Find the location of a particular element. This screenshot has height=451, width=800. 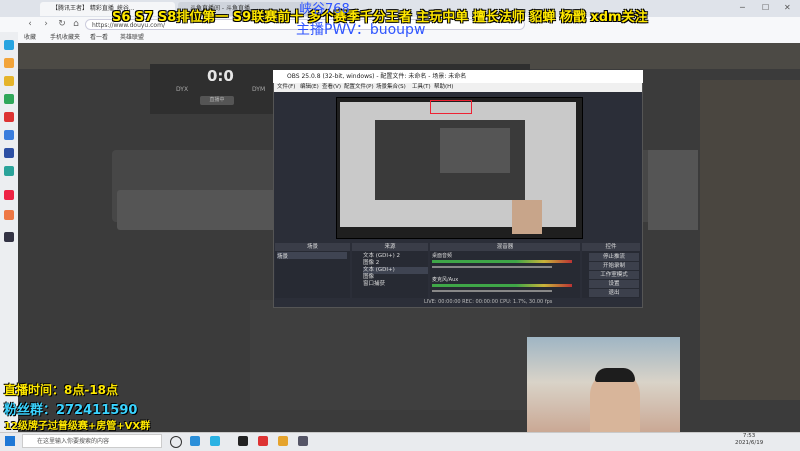

preview-nested is located at coordinates (475, 150).